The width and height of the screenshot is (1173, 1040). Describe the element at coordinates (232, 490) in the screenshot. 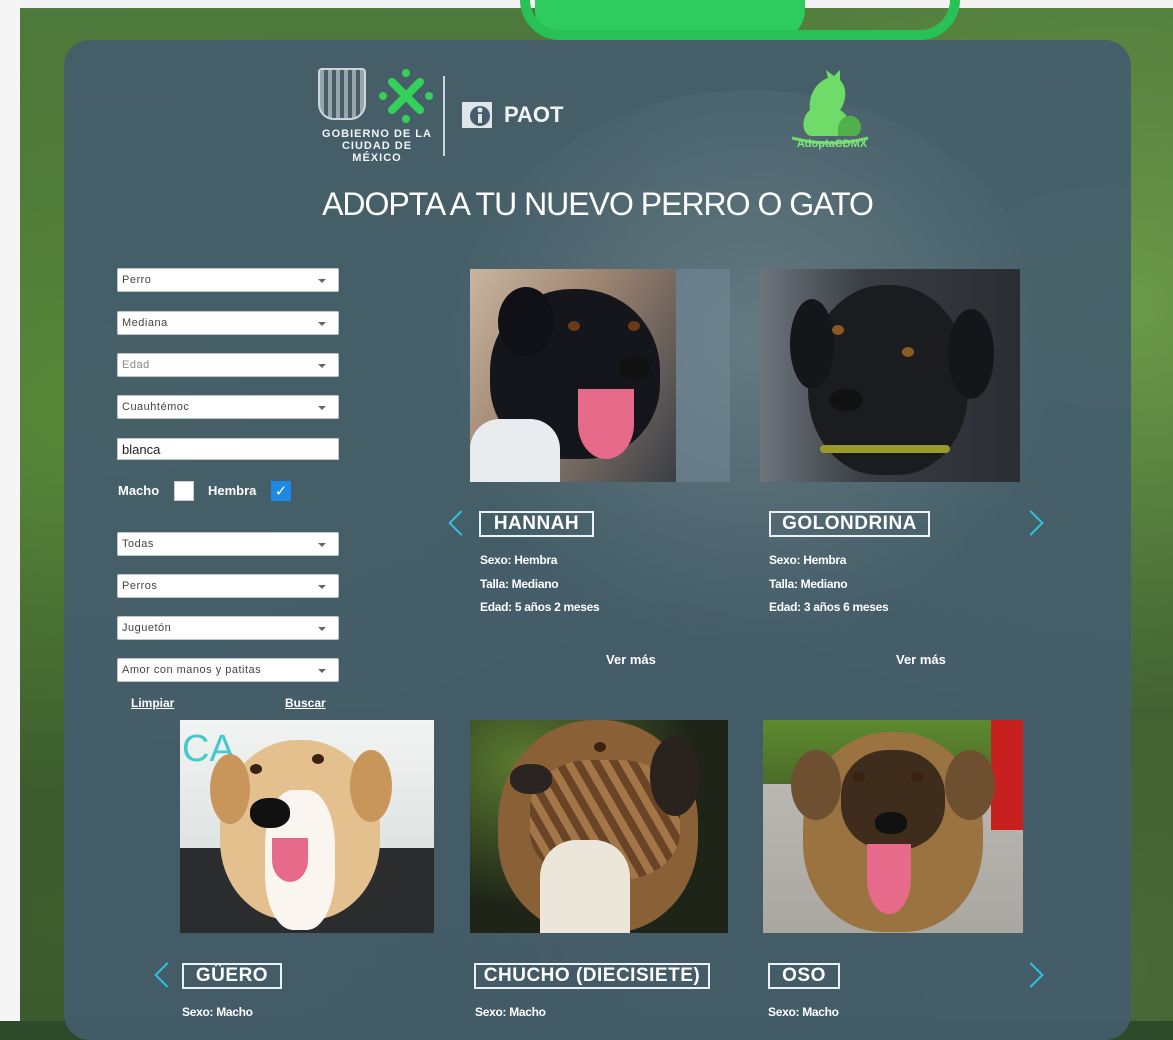

I see `hembra-label: Hembra` at that location.